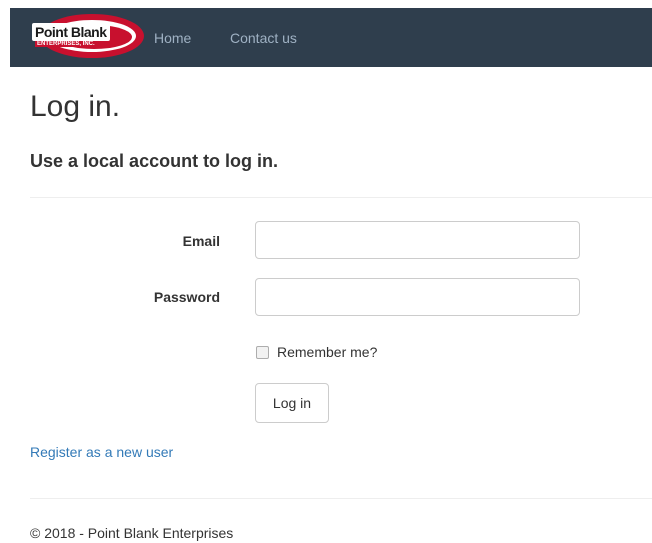 This screenshot has width=652, height=543. What do you see at coordinates (172, 38) in the screenshot?
I see `nav-home-link: Home` at bounding box center [172, 38].